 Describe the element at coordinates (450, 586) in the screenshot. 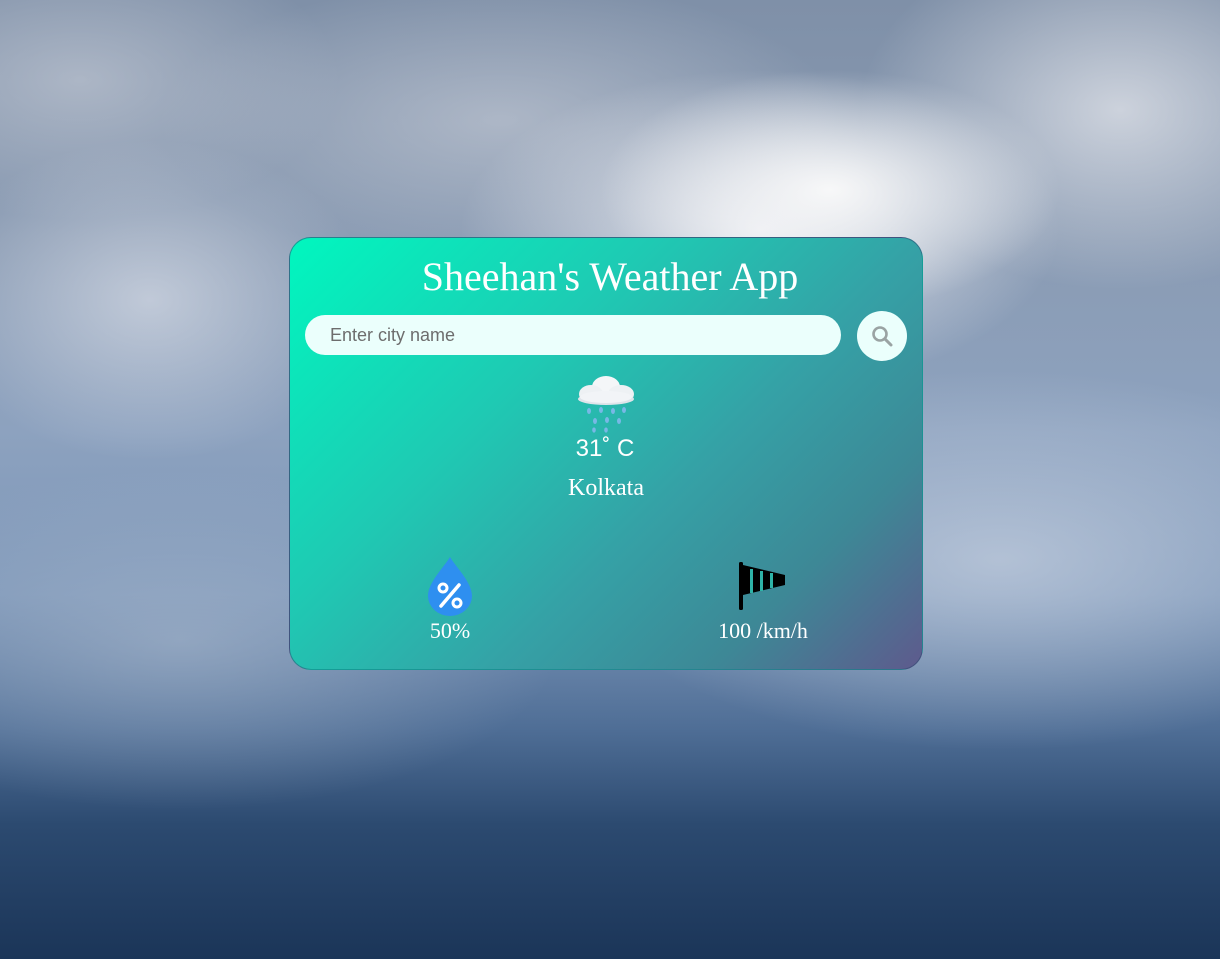

I see `humidity-drop-icon` at that location.